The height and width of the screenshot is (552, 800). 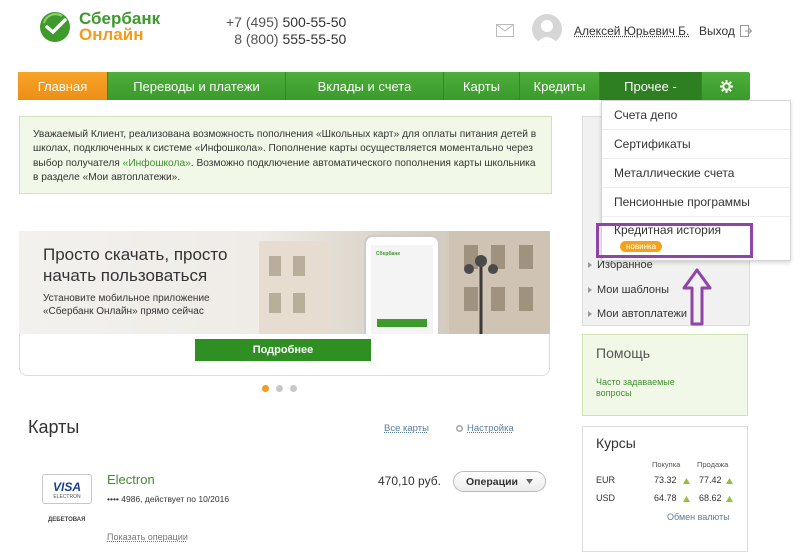 I want to click on visa-card-logo: VISA ELECTRON, so click(x=67, y=489).